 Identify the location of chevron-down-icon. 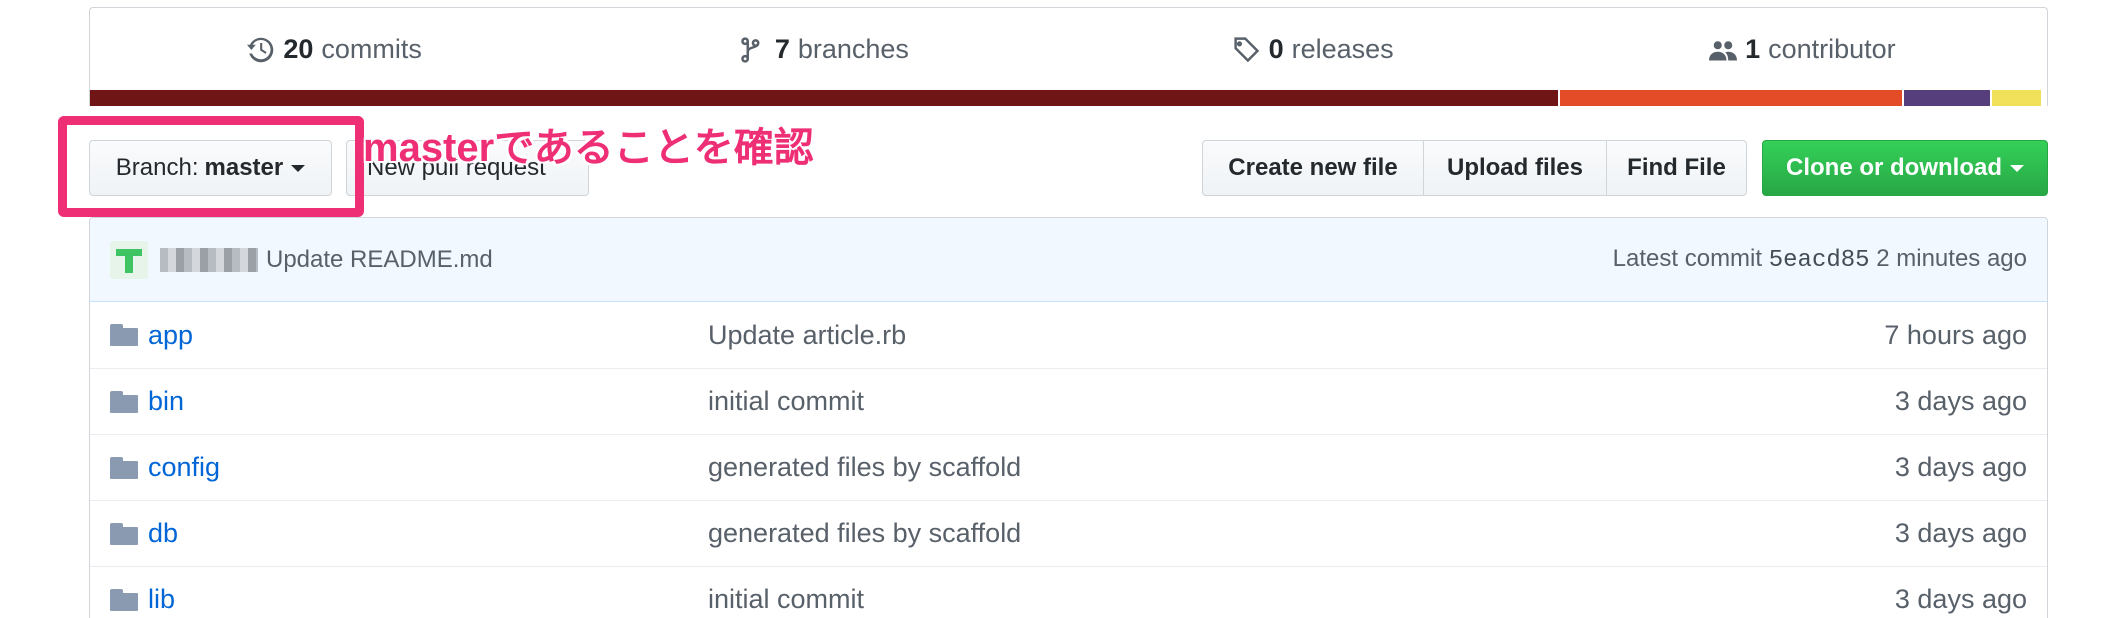
(2017, 168).